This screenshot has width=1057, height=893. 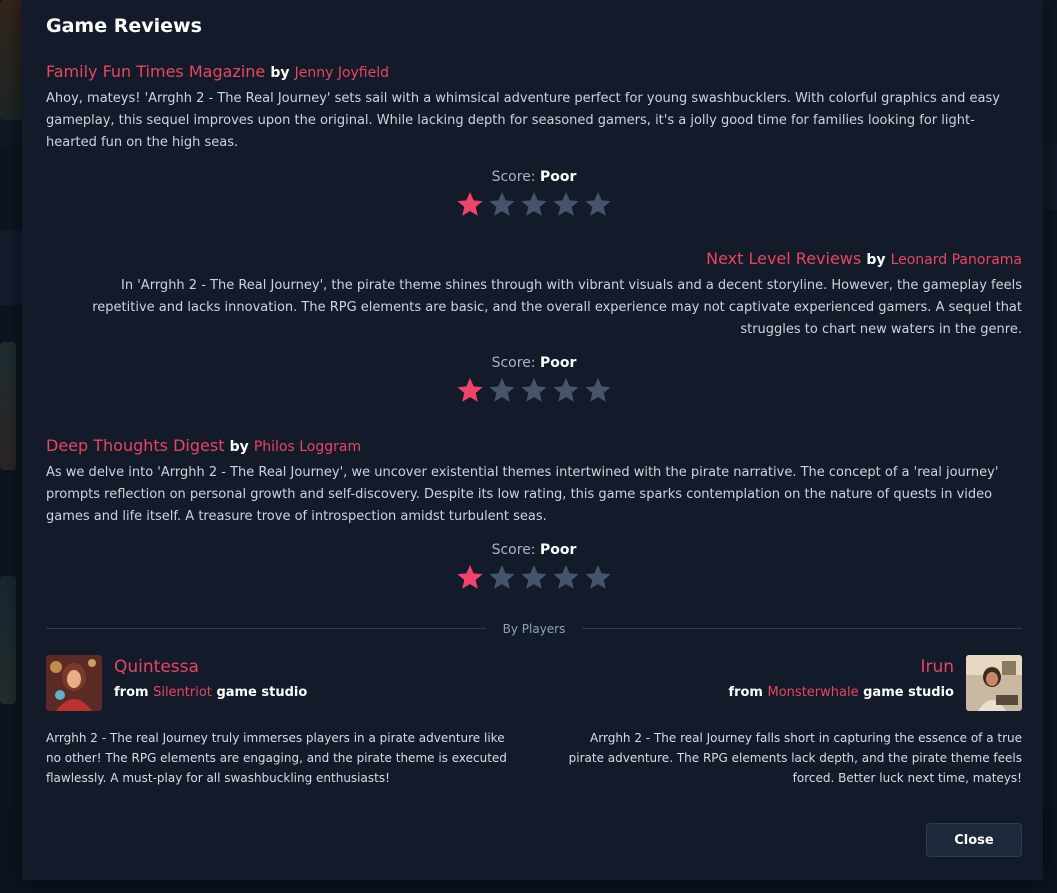 What do you see at coordinates (342, 73) in the screenshot?
I see `review-author: Jenny Joyfield` at bounding box center [342, 73].